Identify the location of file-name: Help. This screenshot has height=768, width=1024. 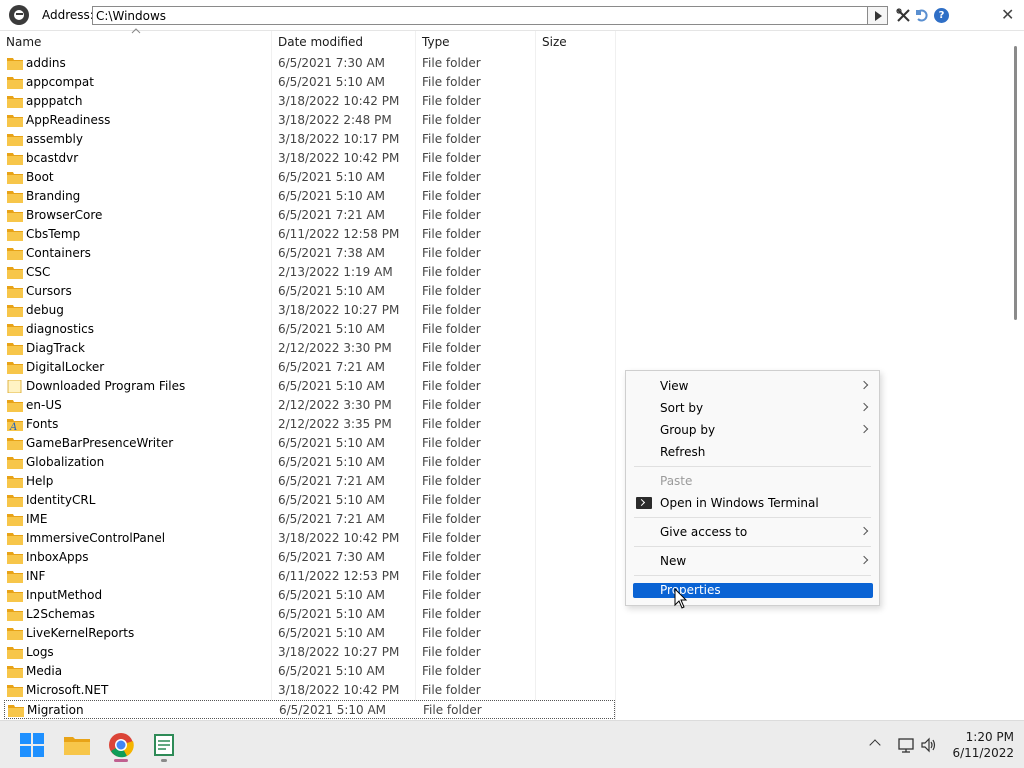
(40, 481).